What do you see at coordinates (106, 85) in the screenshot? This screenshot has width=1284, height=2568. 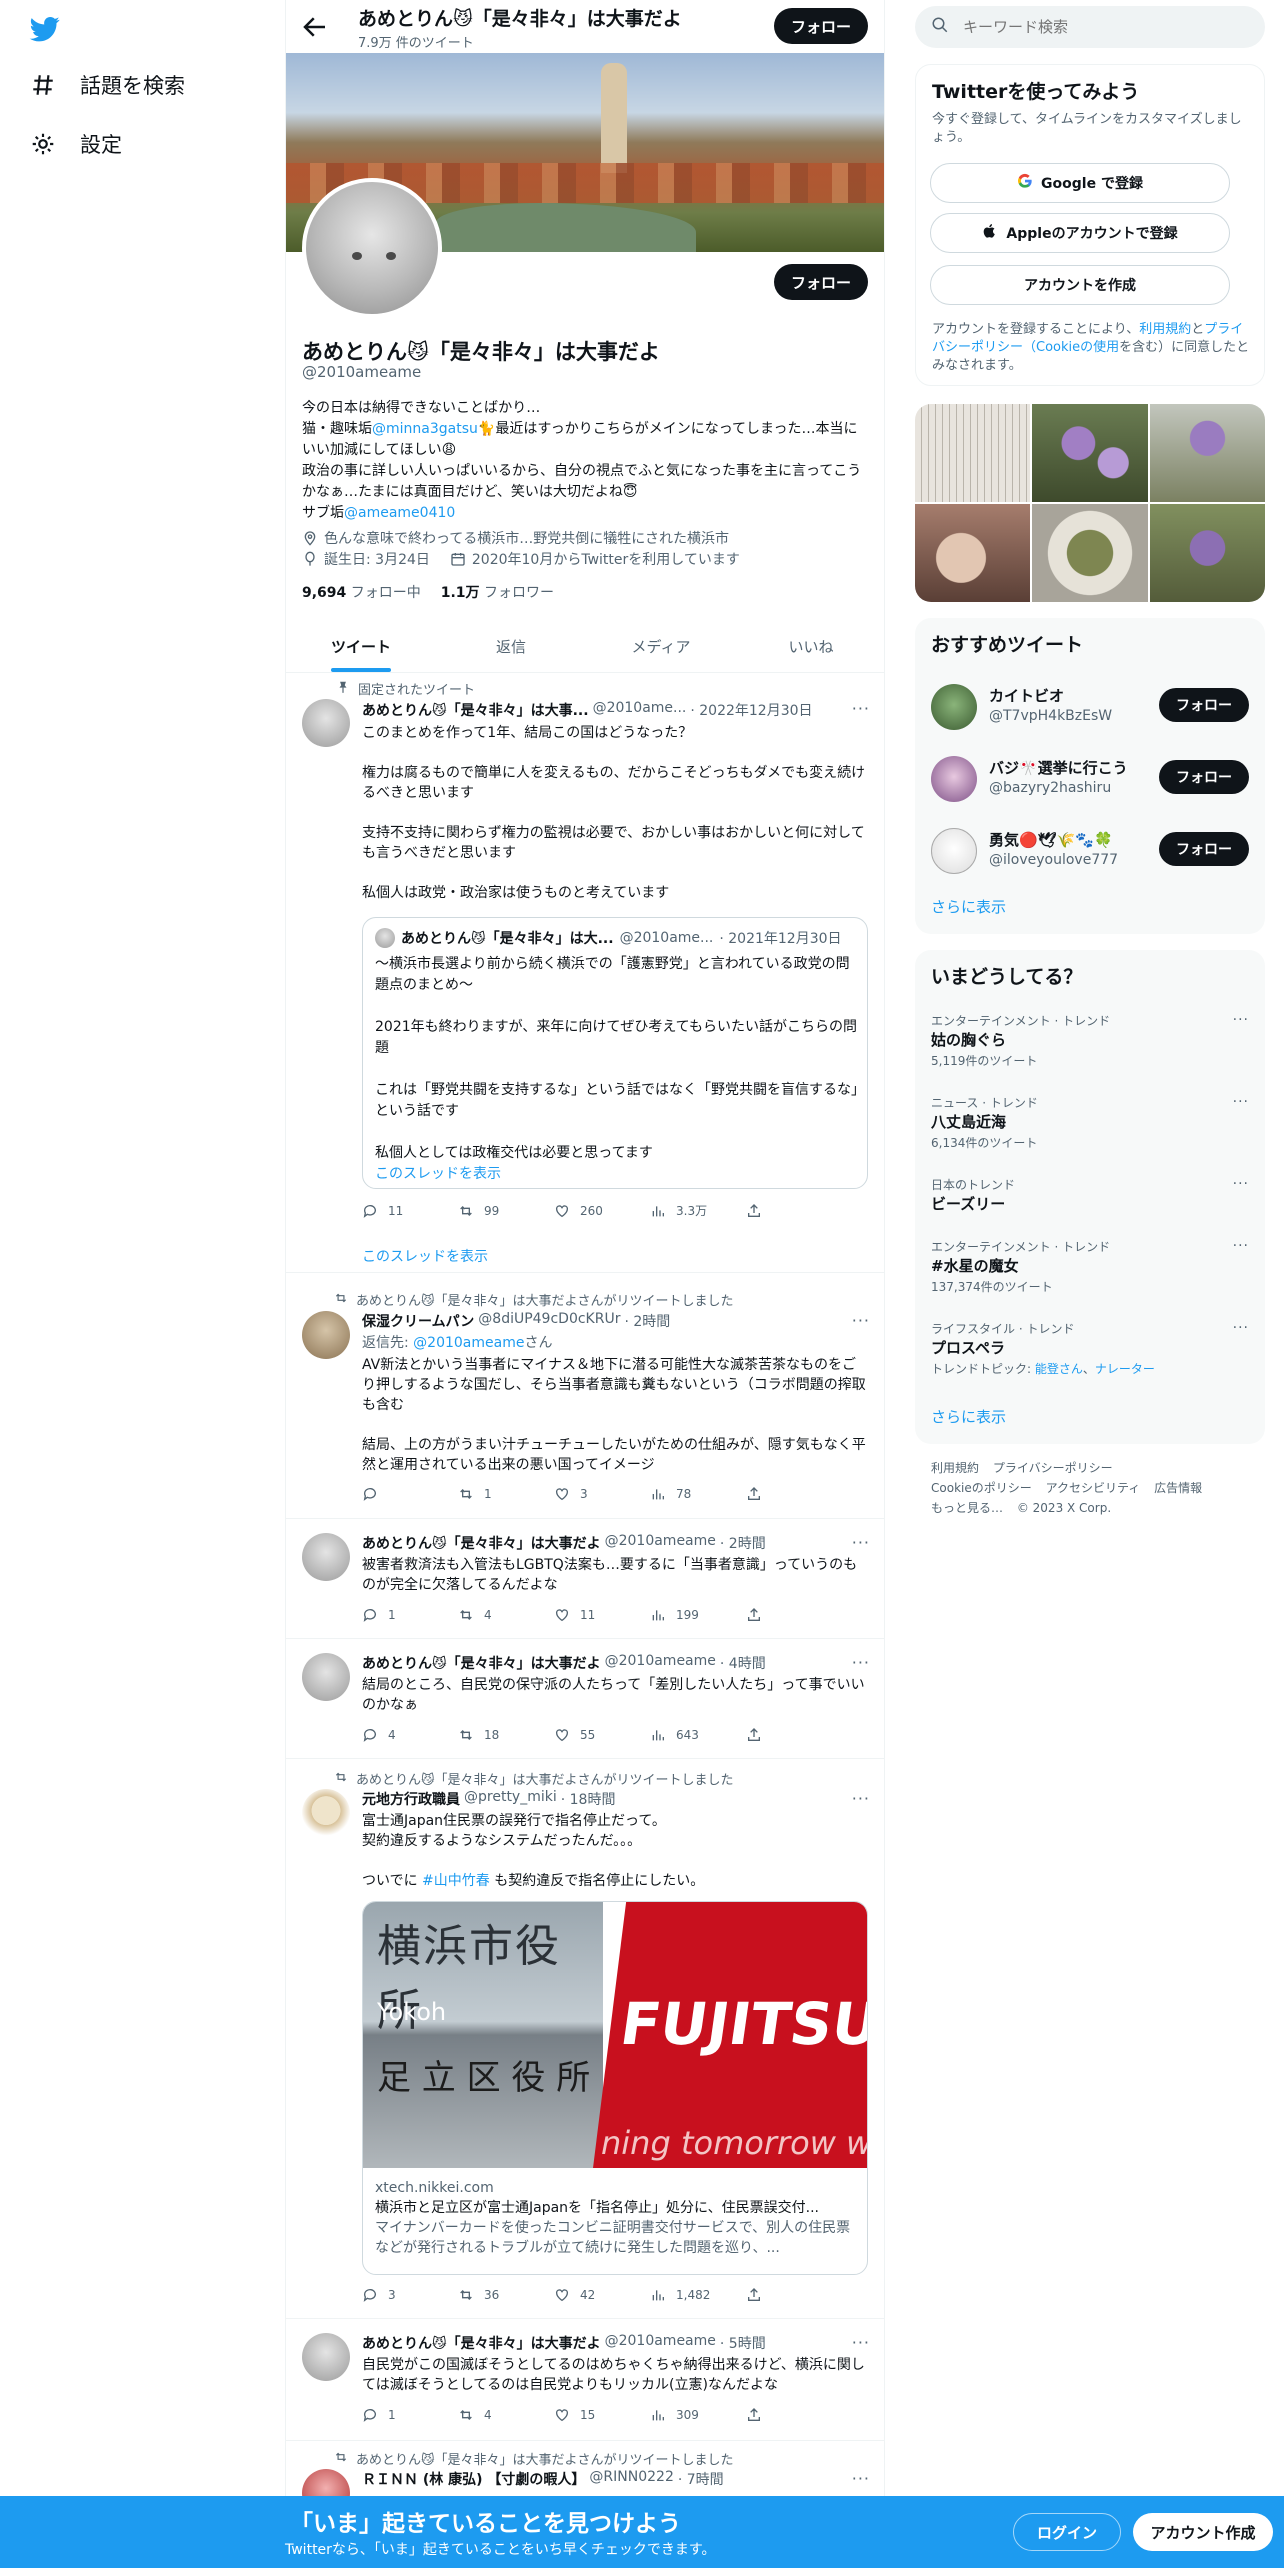 I see `nav-explore: 話題を検索` at bounding box center [106, 85].